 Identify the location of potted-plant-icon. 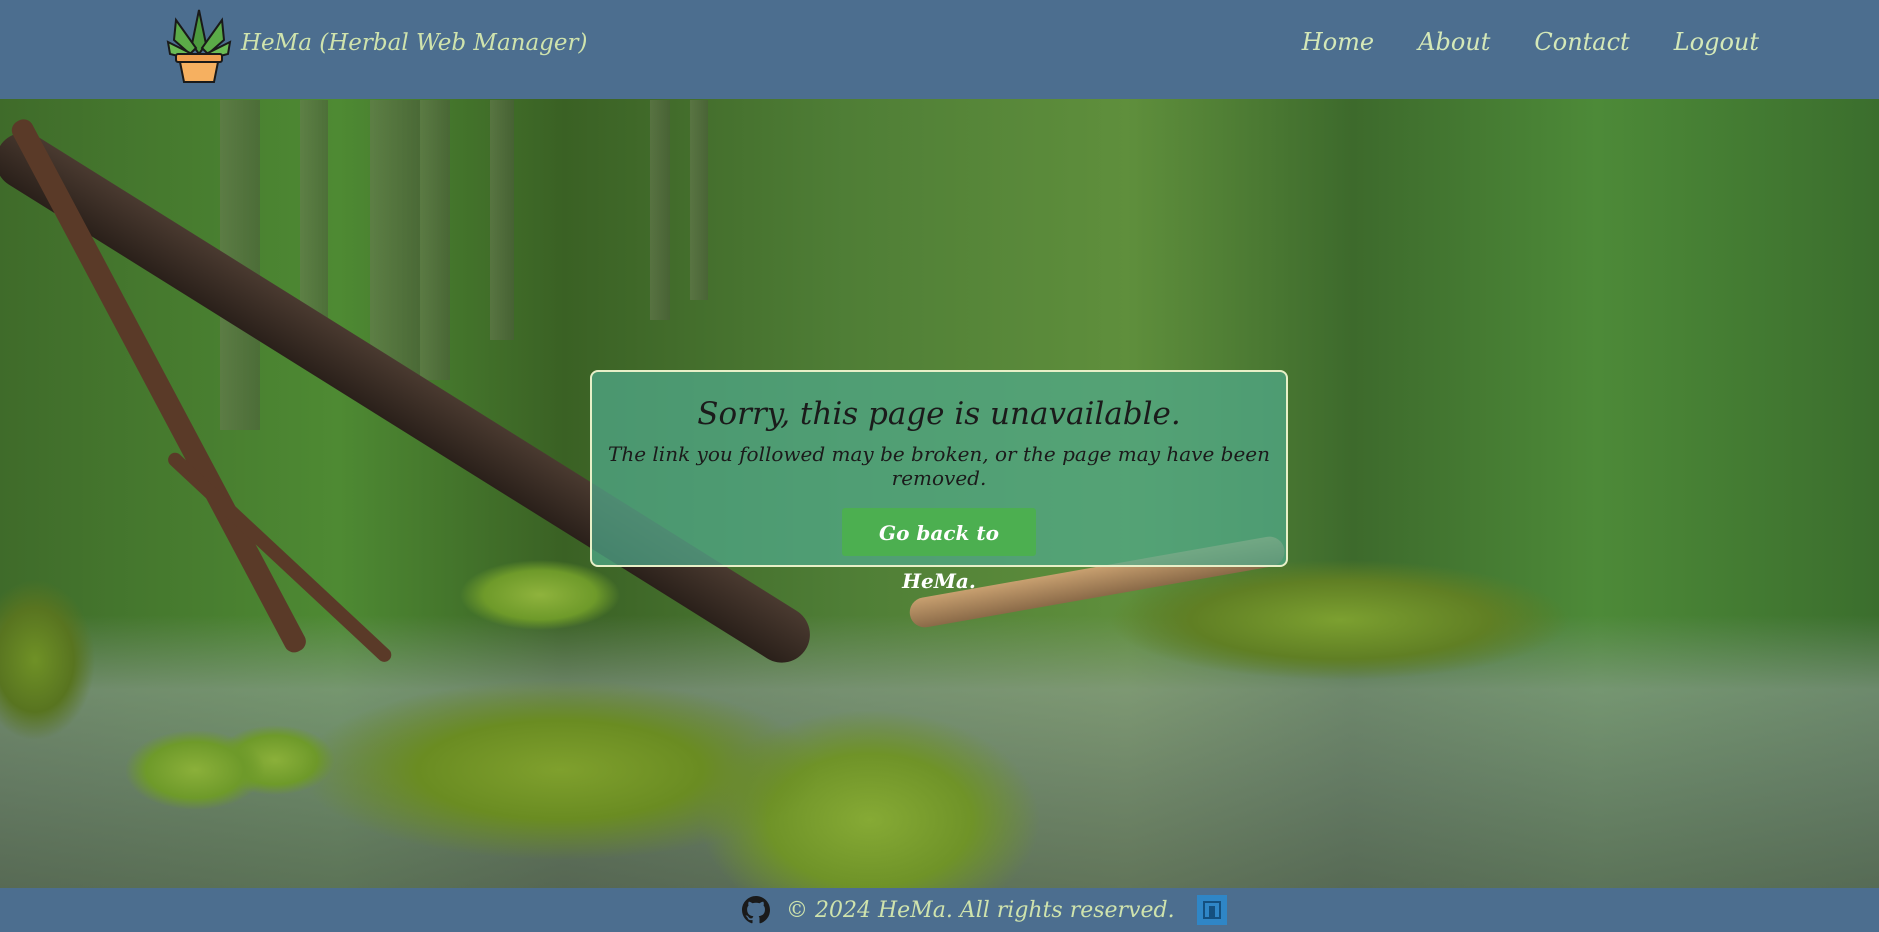
(199, 45).